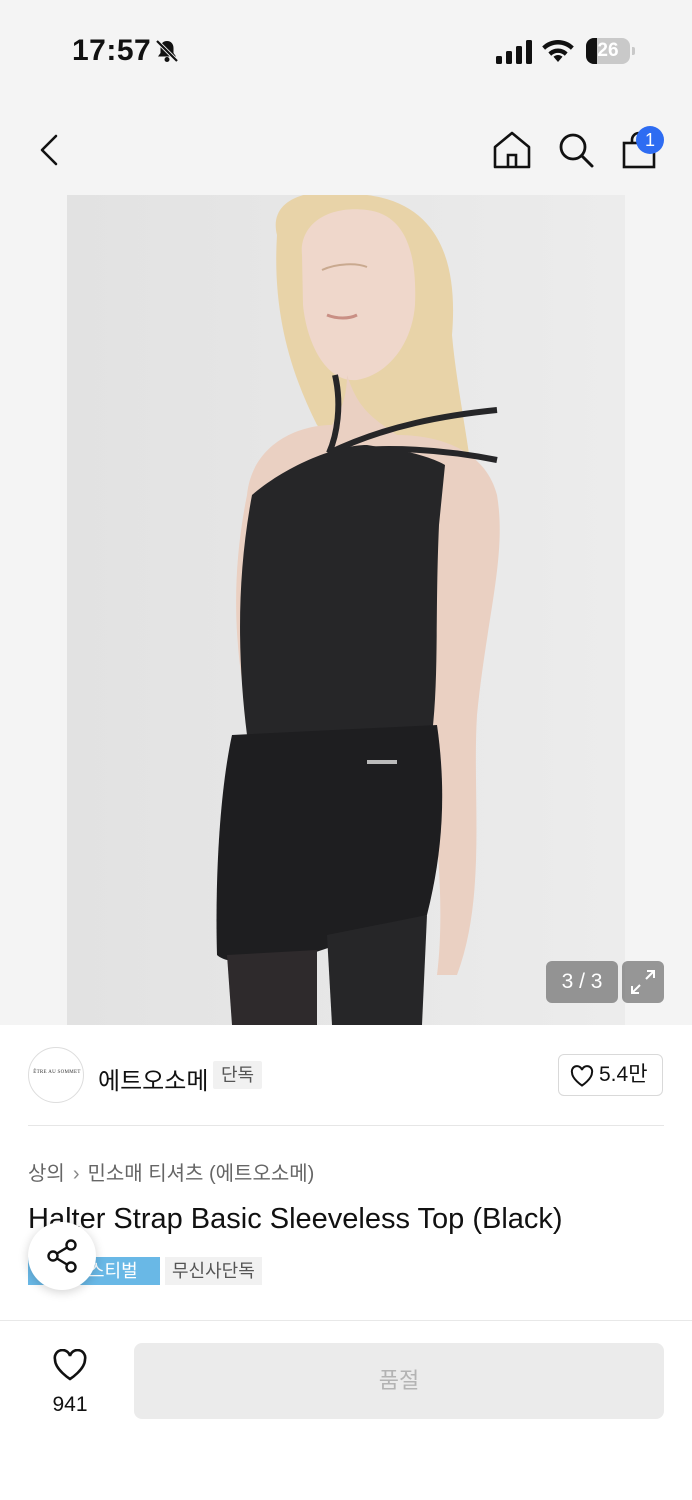 This screenshot has width=692, height=1500. I want to click on wifi-icon, so click(558, 51).